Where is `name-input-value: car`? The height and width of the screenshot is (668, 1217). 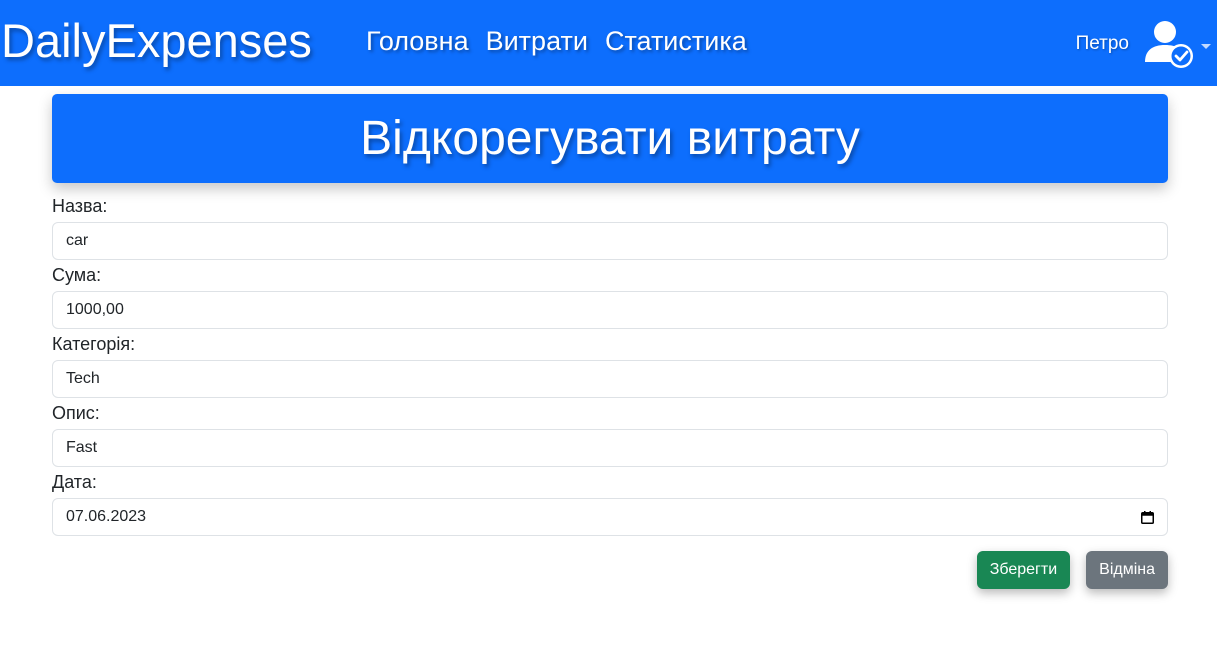
name-input-value: car is located at coordinates (77, 240).